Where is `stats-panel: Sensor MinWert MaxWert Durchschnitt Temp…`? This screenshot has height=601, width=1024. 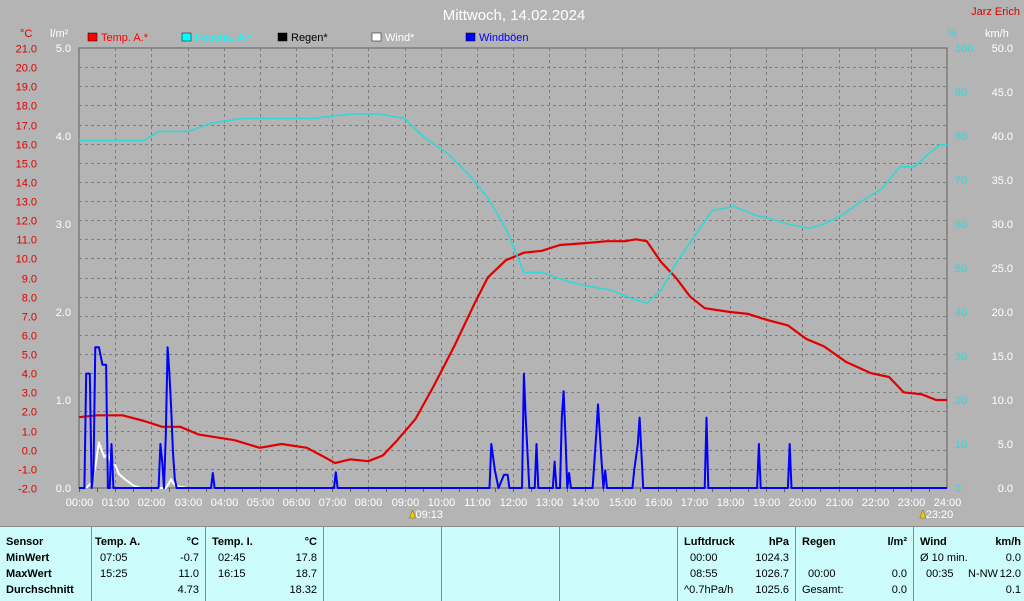 stats-panel: Sensor MinWert MaxWert Durchschnitt Temp… is located at coordinates (512, 563).